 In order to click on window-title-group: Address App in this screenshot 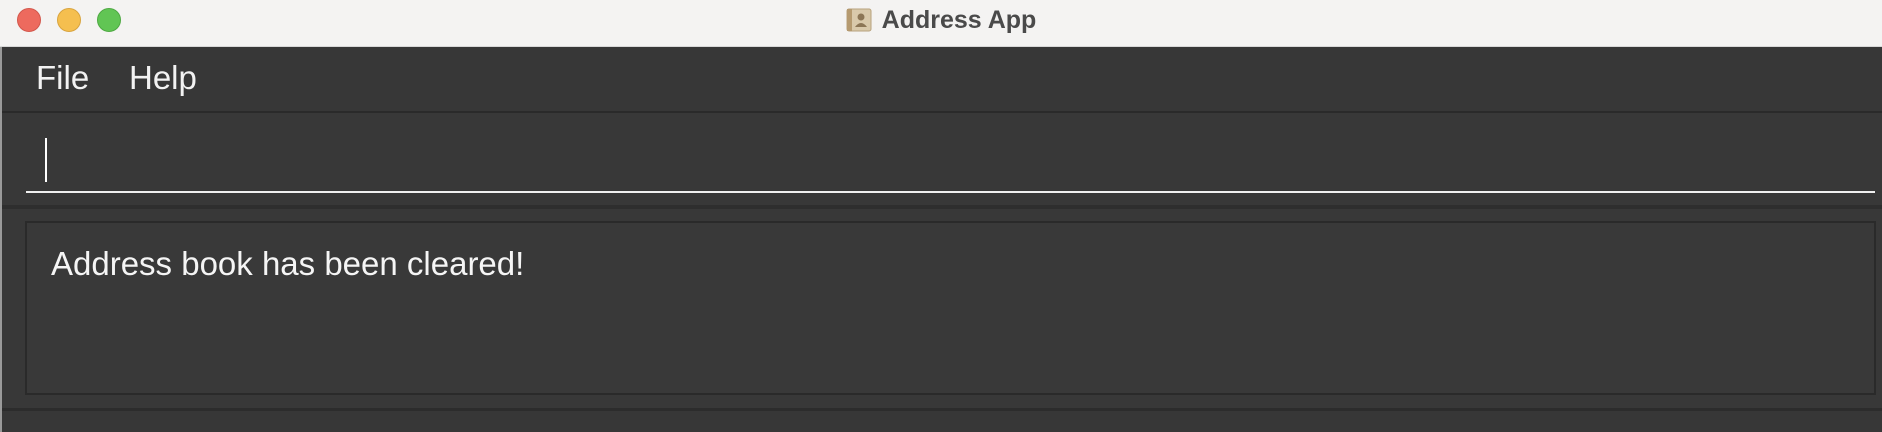, I will do `click(941, 20)`.